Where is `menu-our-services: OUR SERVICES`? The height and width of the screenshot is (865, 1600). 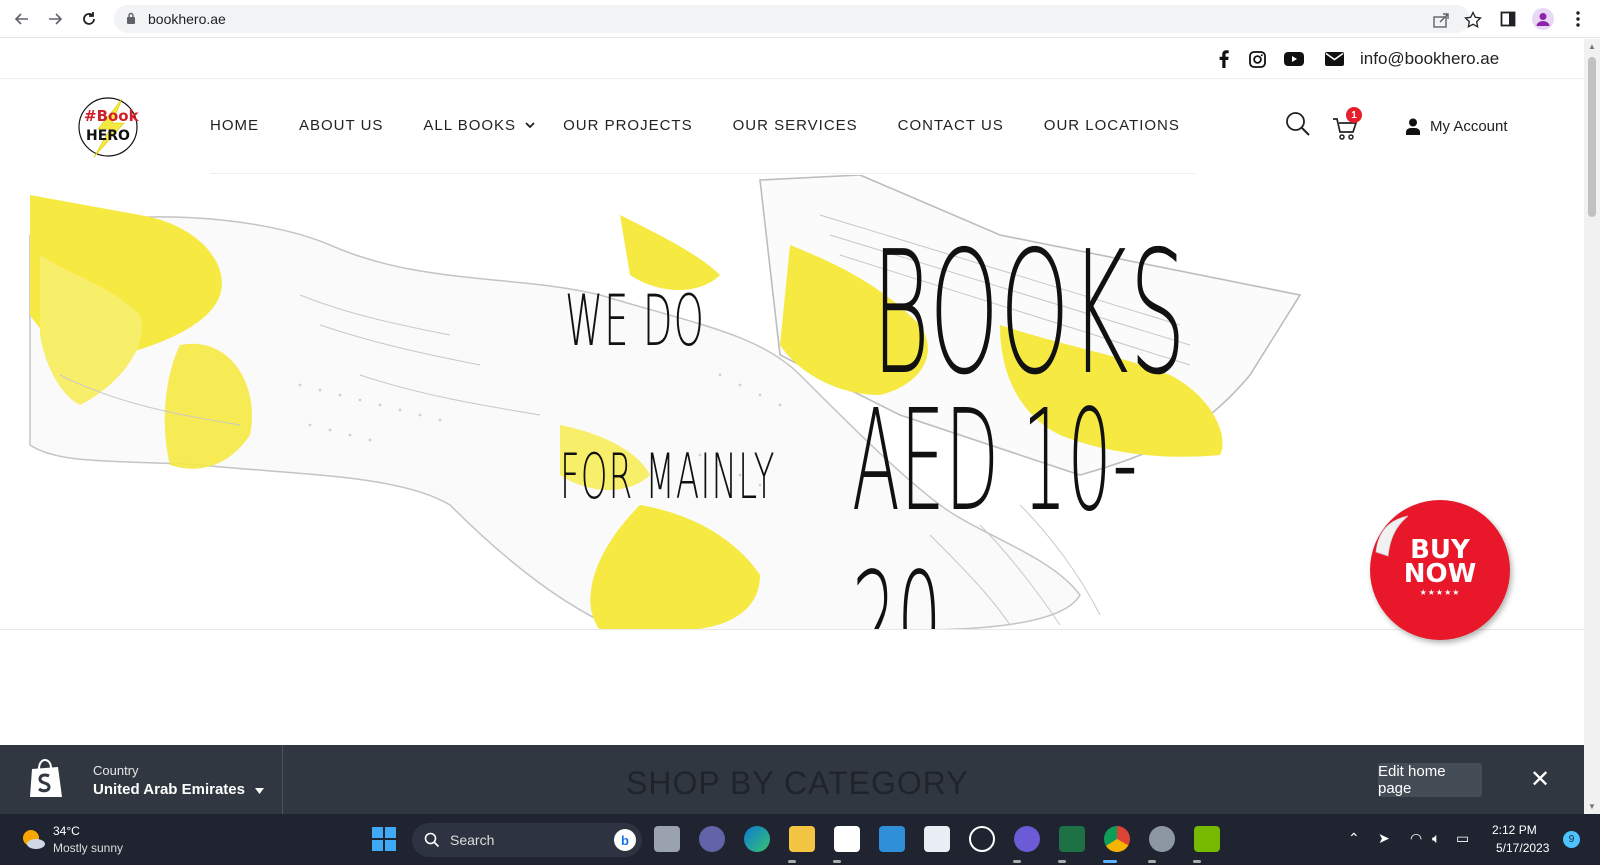
menu-our-services: OUR SERVICES is located at coordinates (795, 125).